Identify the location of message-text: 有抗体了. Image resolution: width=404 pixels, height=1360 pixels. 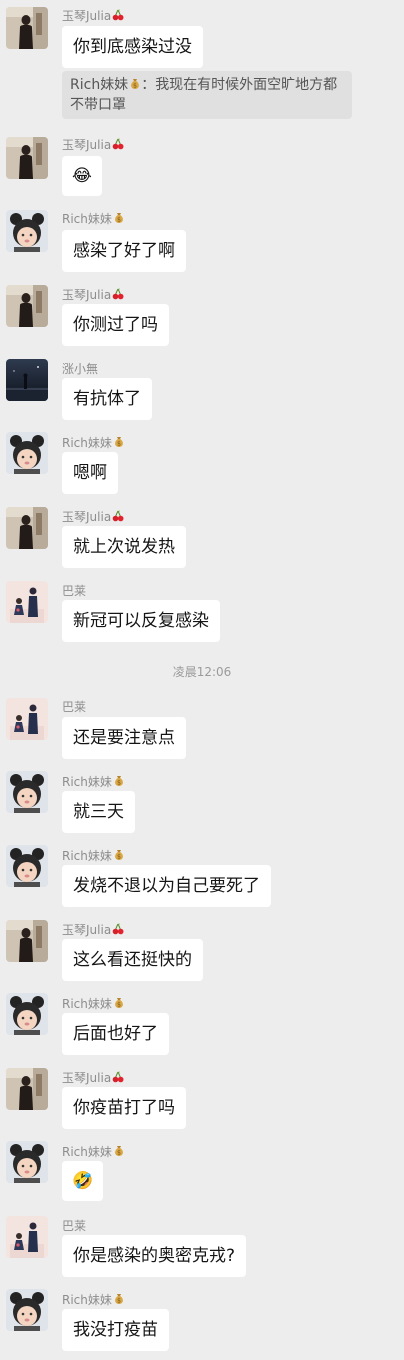
(107, 399).